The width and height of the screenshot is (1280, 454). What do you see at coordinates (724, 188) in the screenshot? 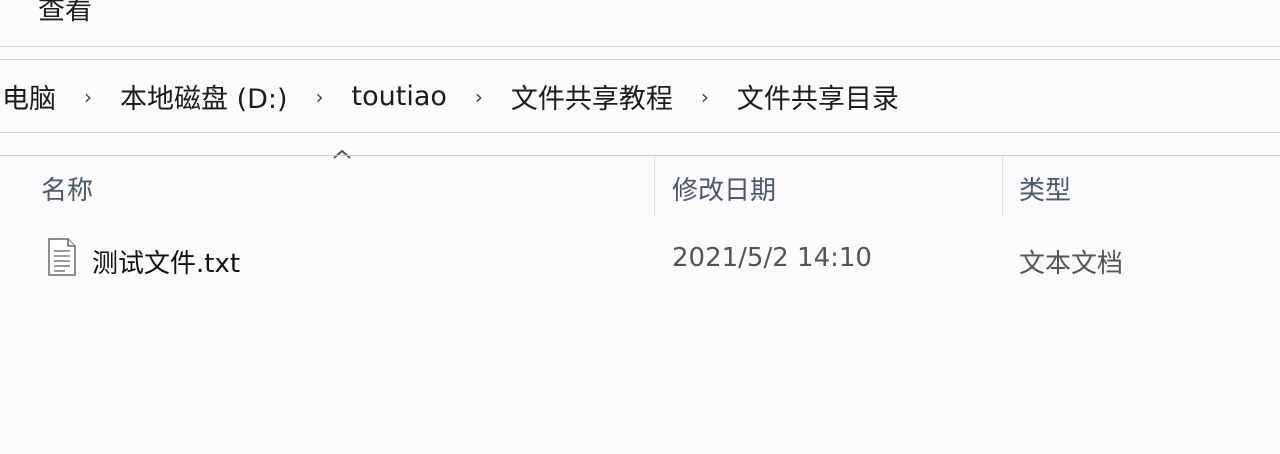
I see `column-header-modified: 修改日期` at bounding box center [724, 188].